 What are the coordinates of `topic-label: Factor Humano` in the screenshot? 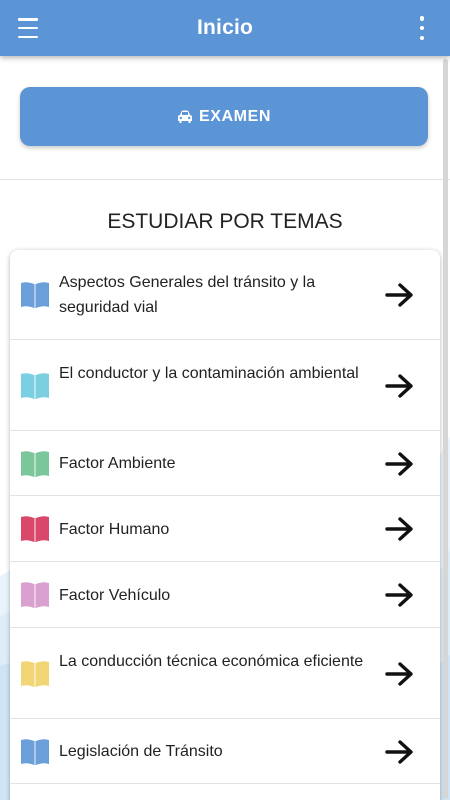 It's located at (114, 529).